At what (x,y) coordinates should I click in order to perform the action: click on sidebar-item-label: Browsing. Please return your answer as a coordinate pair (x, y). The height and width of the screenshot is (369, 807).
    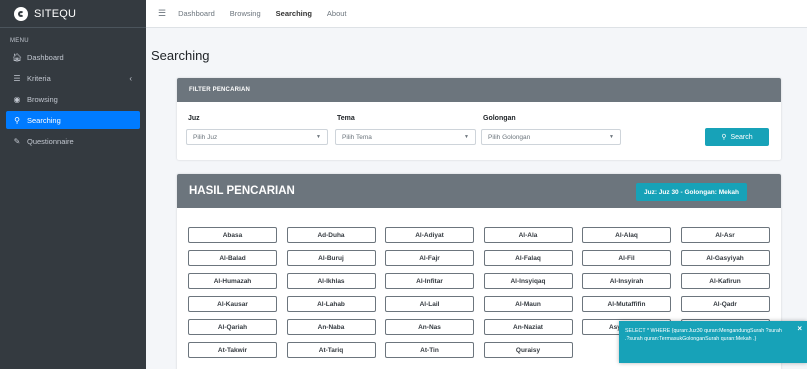
    Looking at the image, I should click on (42, 99).